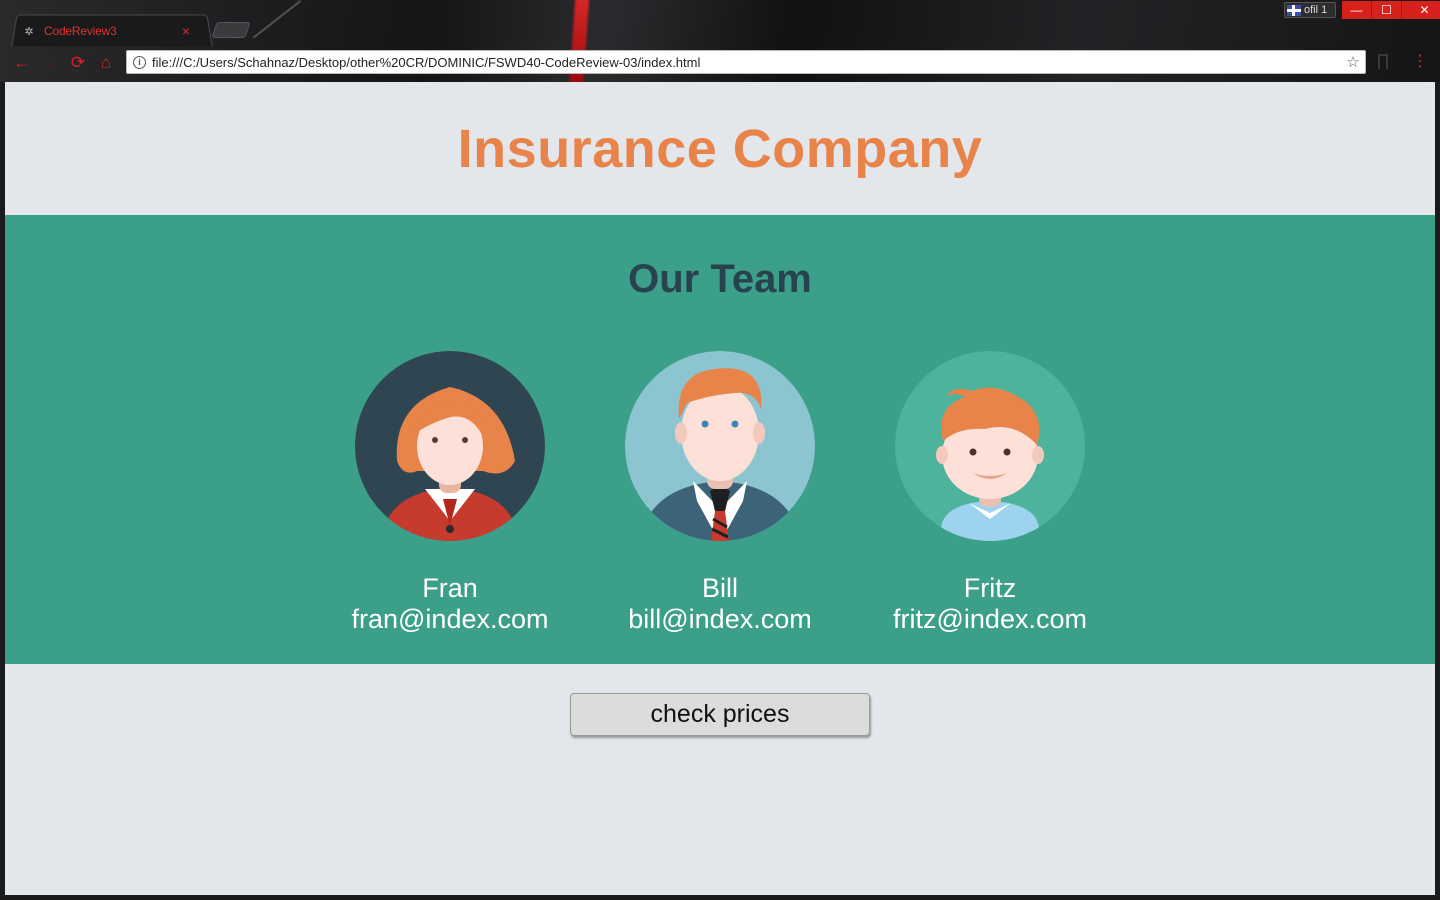 The width and height of the screenshot is (1440, 900). Describe the element at coordinates (1420, 61) in the screenshot. I see `browser-menu-icon: ⋮` at that location.